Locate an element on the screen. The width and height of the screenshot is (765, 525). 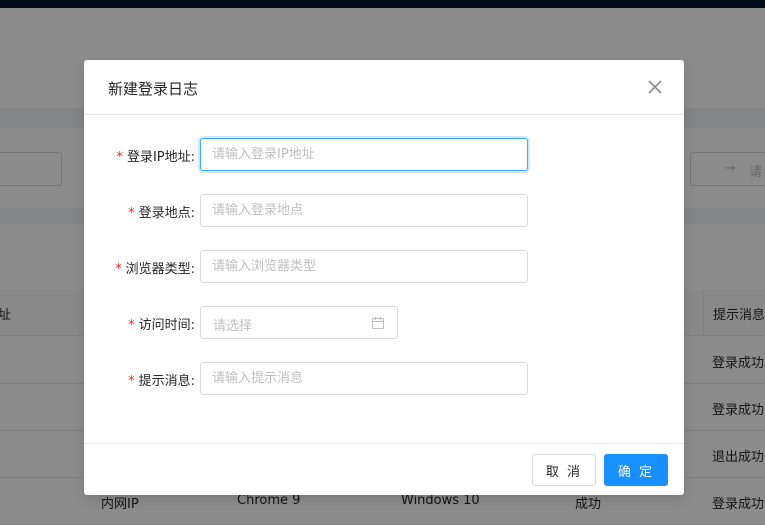
field-label-text: 登录地点: is located at coordinates (166, 213).